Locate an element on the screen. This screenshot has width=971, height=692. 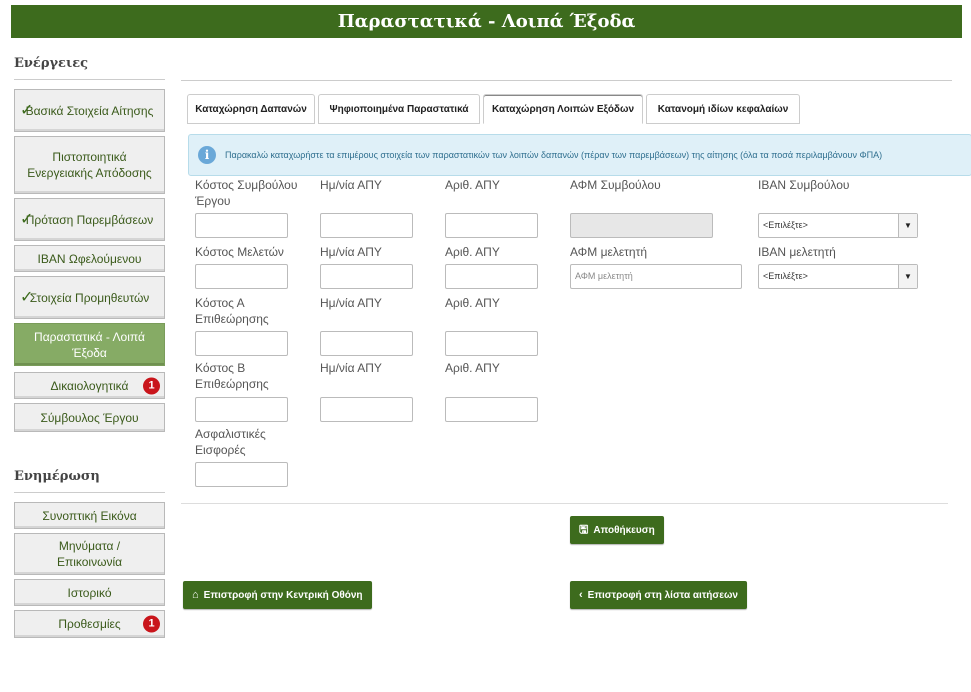
label-advisor-cost: Κόστος Συμβούλου Έργου is located at coordinates (246, 193).